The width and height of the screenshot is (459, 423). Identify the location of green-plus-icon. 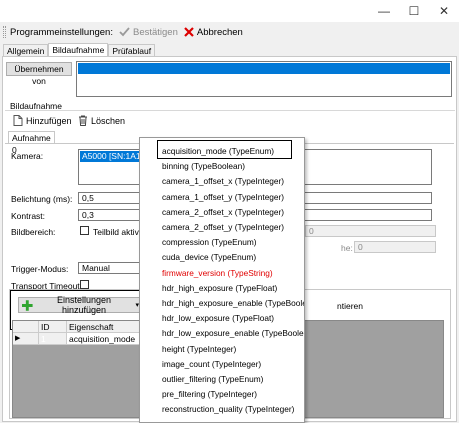
(27, 305).